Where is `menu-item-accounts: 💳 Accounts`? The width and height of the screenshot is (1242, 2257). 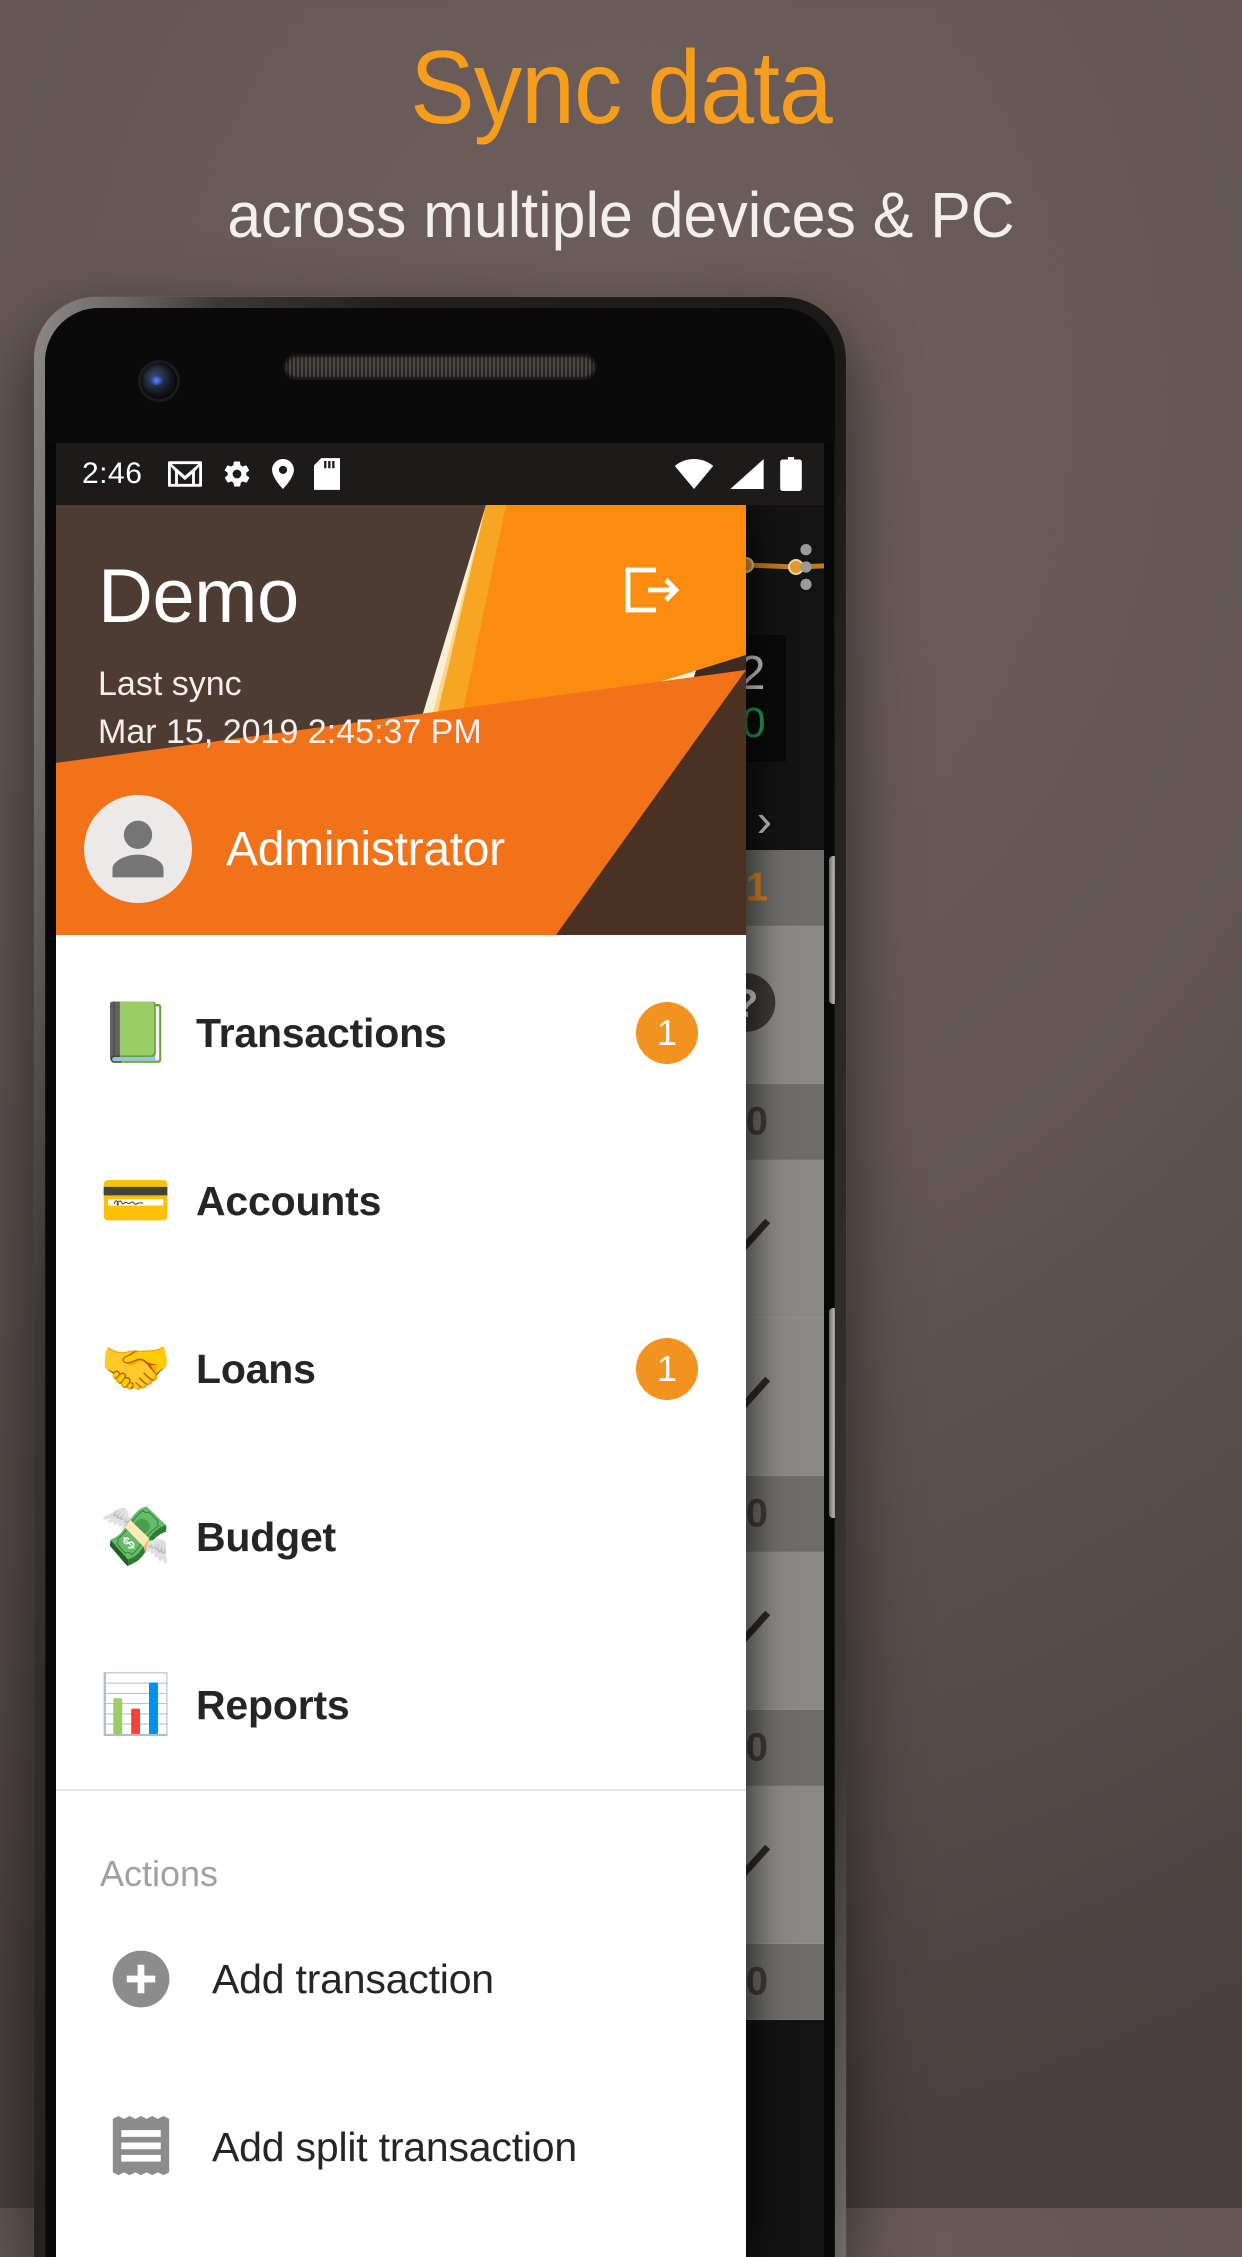 menu-item-accounts: 💳 Accounts is located at coordinates (401, 1201).